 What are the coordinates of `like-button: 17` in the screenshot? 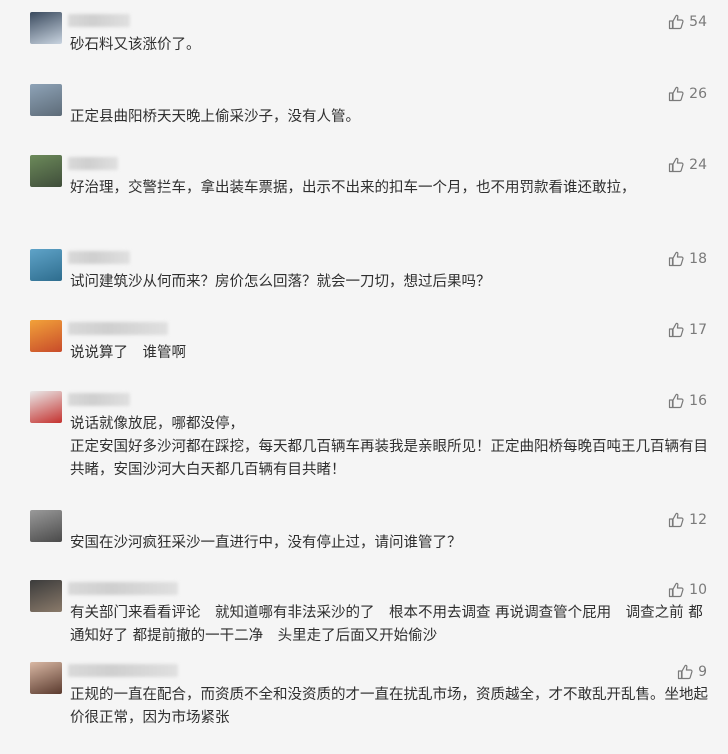 It's located at (687, 330).